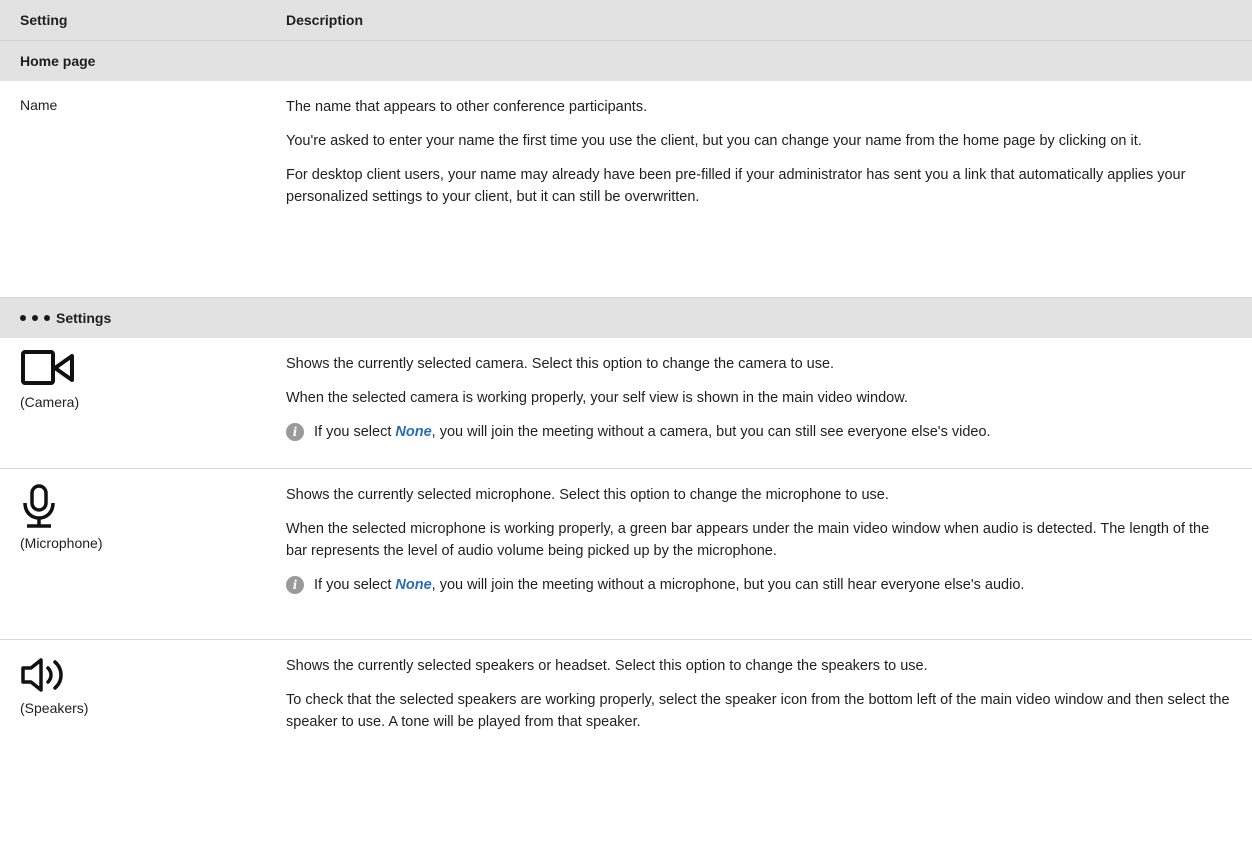  Describe the element at coordinates (153, 368) in the screenshot. I see `video-camera-icon` at that location.